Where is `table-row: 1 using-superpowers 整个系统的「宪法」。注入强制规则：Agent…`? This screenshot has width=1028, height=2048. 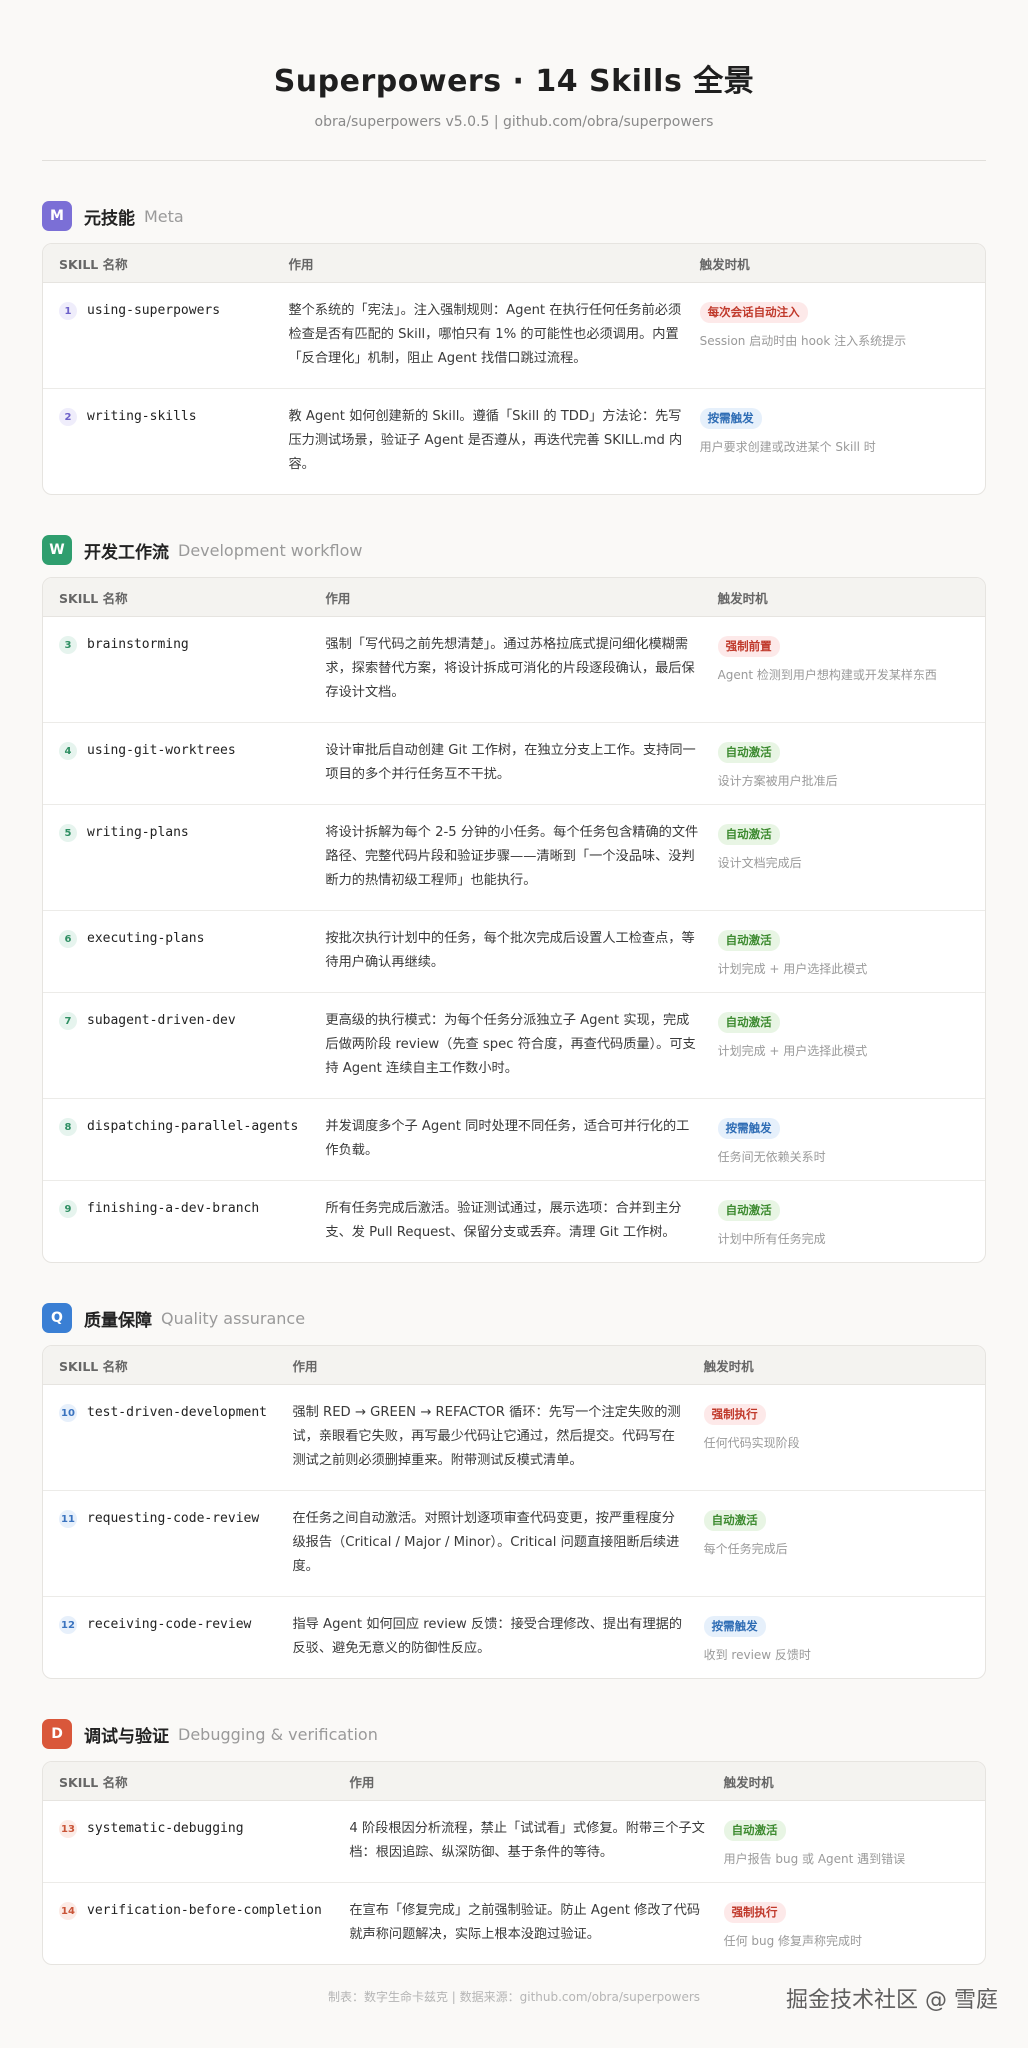
table-row: 1 using-superpowers 整个系统的「宪法」。注入强制规则：Agent… is located at coordinates (514, 336).